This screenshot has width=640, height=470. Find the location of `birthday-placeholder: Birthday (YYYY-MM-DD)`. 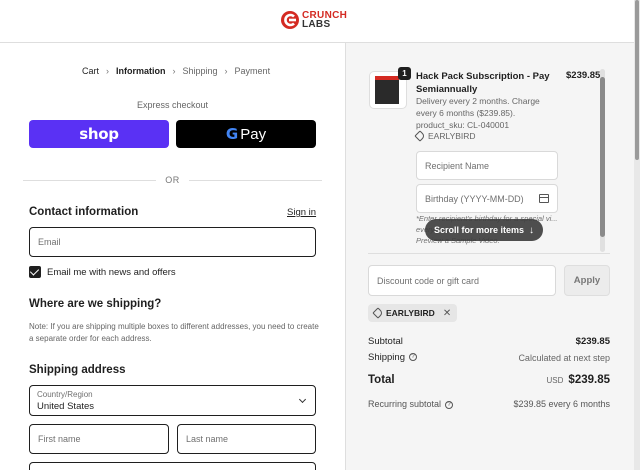

birthday-placeholder: Birthday (YYYY-MM-DD) is located at coordinates (474, 198).